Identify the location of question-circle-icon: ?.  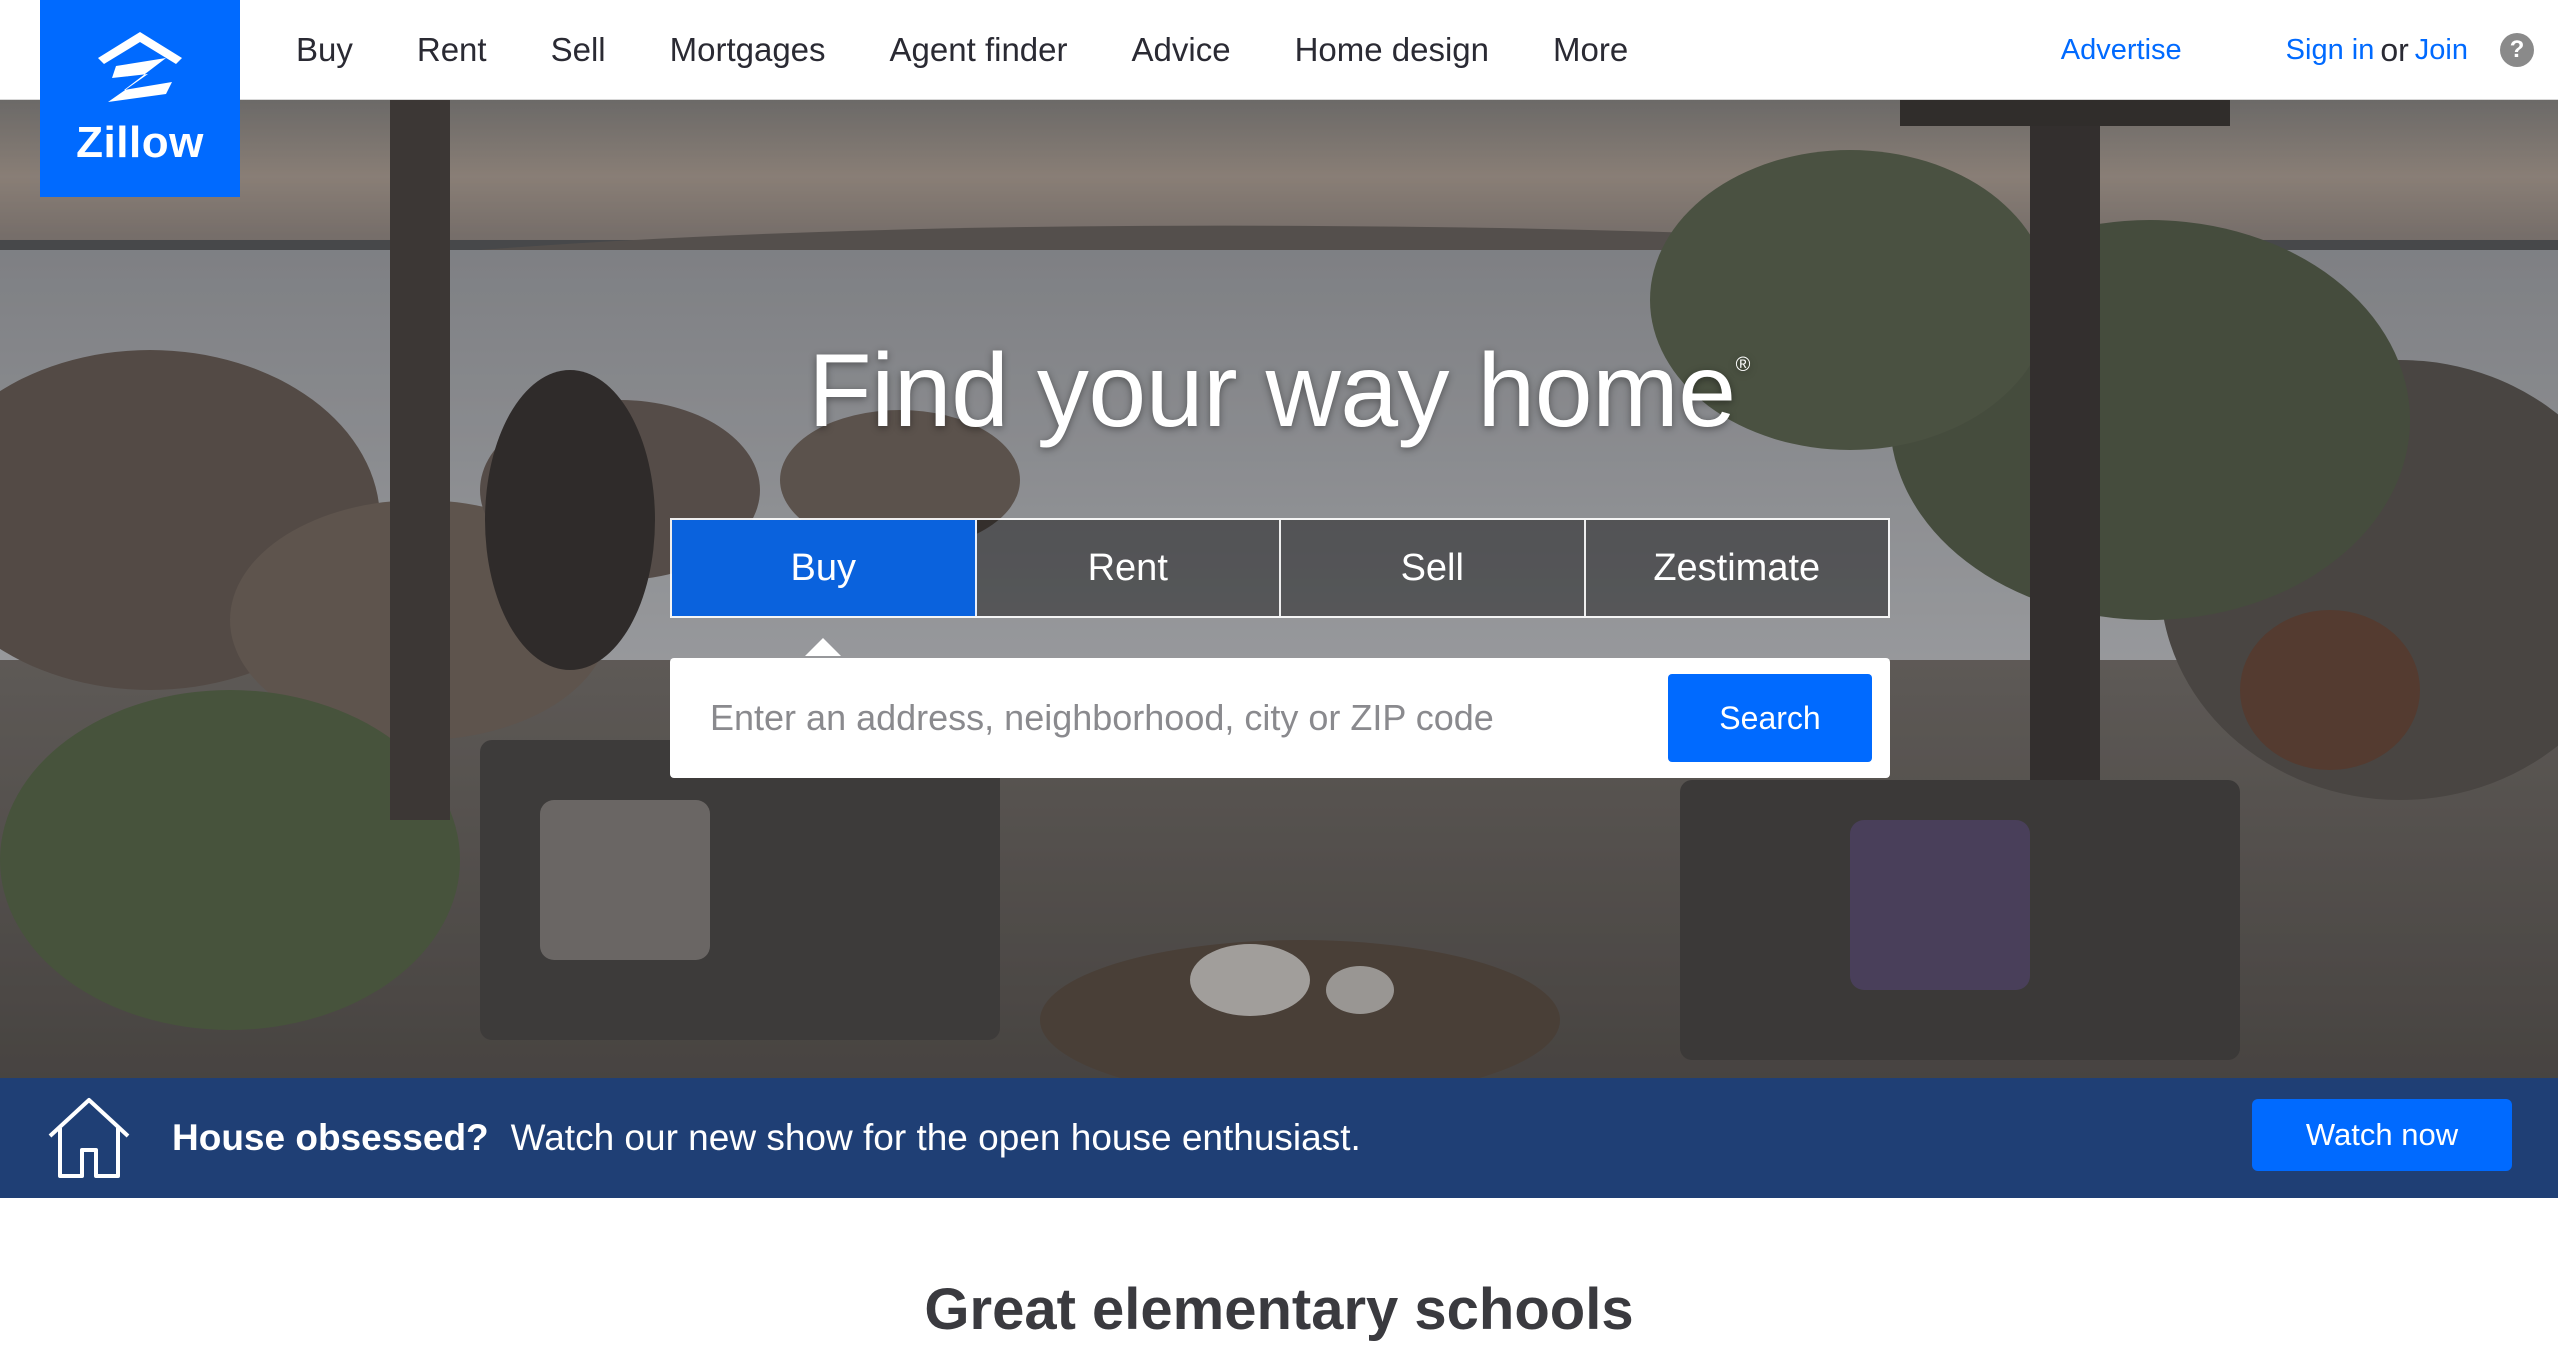
(2517, 50).